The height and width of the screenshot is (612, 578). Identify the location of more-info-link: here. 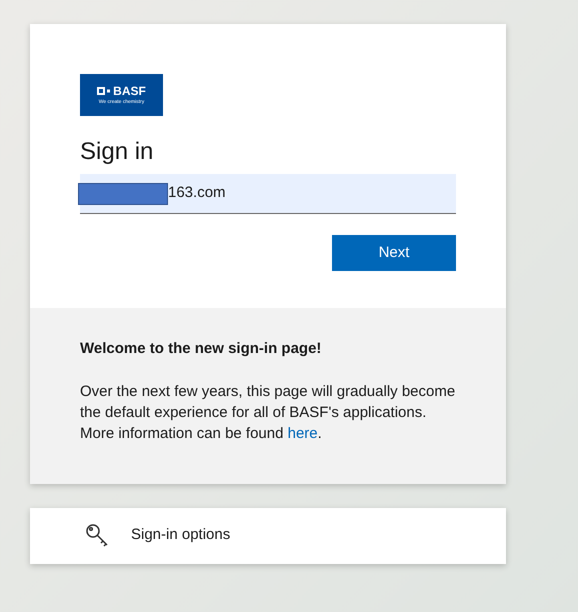
(303, 433).